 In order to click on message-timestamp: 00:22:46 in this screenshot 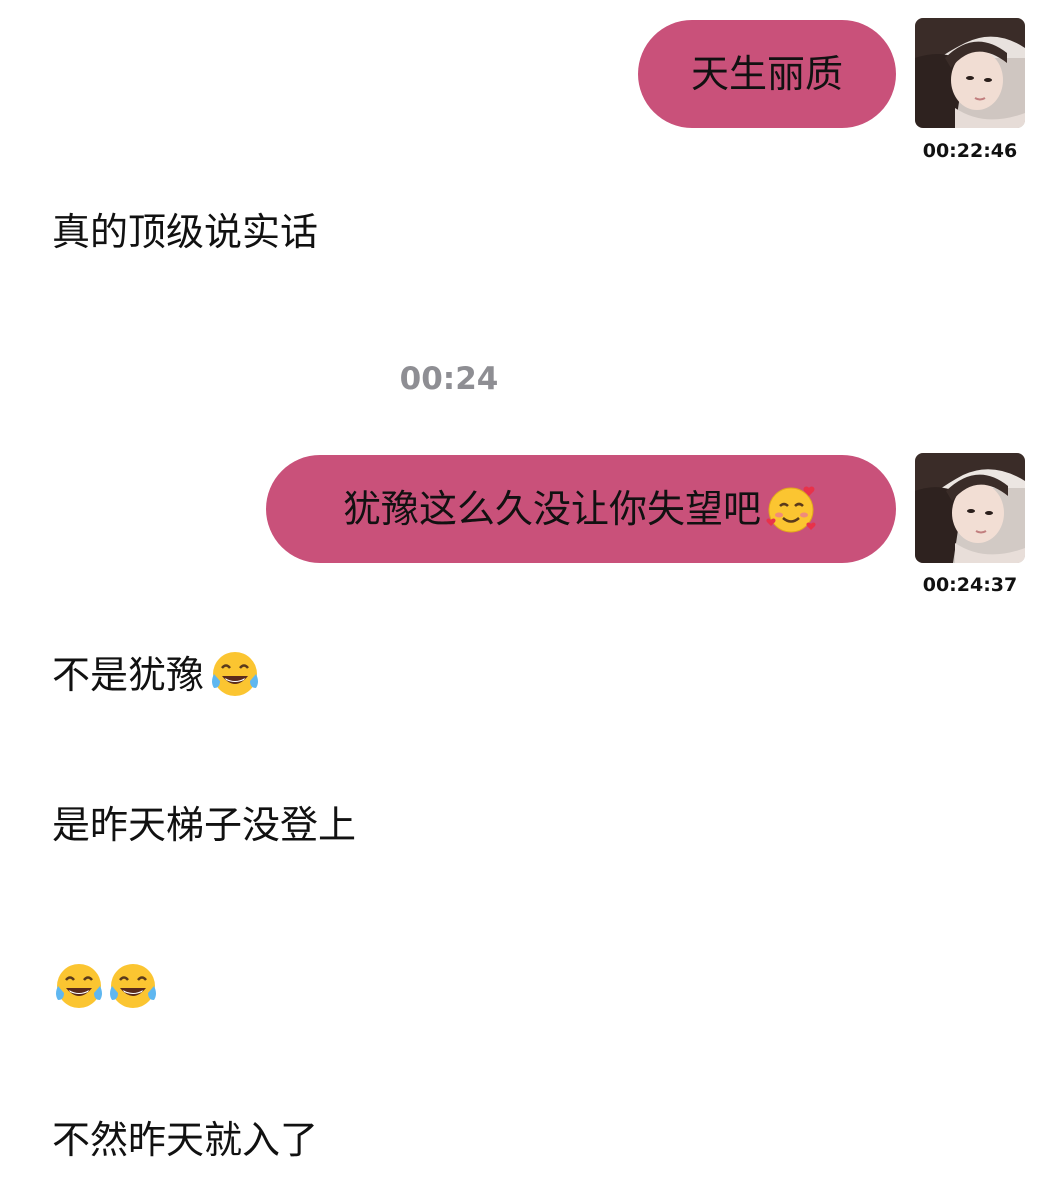, I will do `click(970, 151)`.